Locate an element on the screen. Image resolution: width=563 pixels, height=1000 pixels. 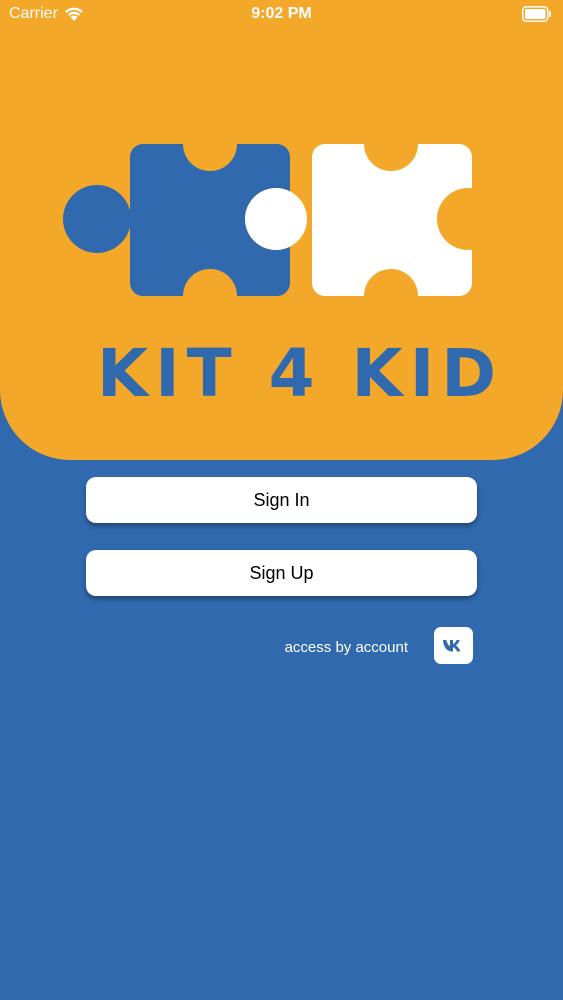
sign-in-button: Sign In is located at coordinates (281, 500).